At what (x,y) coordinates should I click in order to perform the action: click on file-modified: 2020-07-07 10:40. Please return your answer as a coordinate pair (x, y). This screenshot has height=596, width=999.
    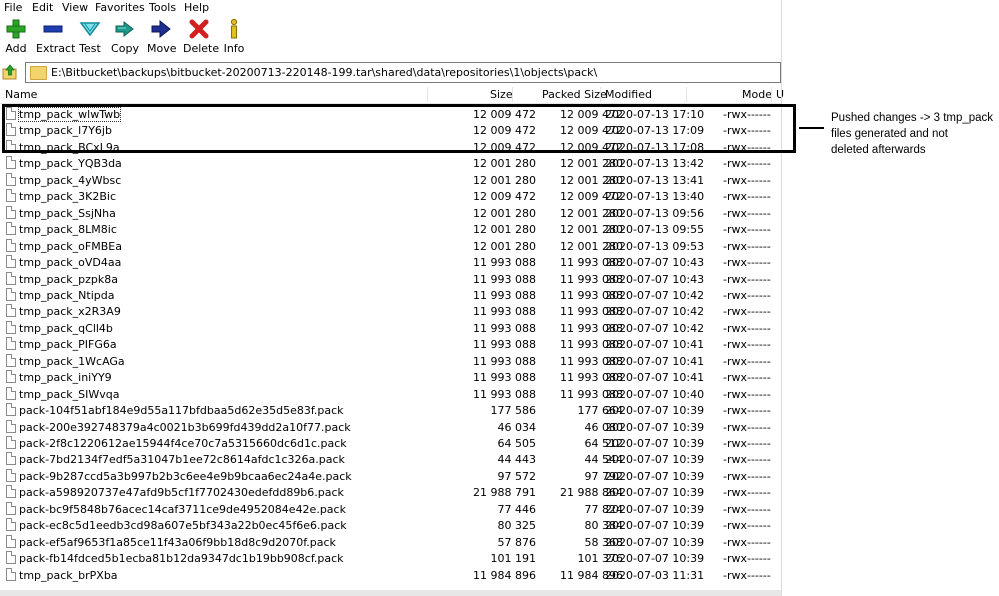
    Looking at the image, I should click on (655, 394).